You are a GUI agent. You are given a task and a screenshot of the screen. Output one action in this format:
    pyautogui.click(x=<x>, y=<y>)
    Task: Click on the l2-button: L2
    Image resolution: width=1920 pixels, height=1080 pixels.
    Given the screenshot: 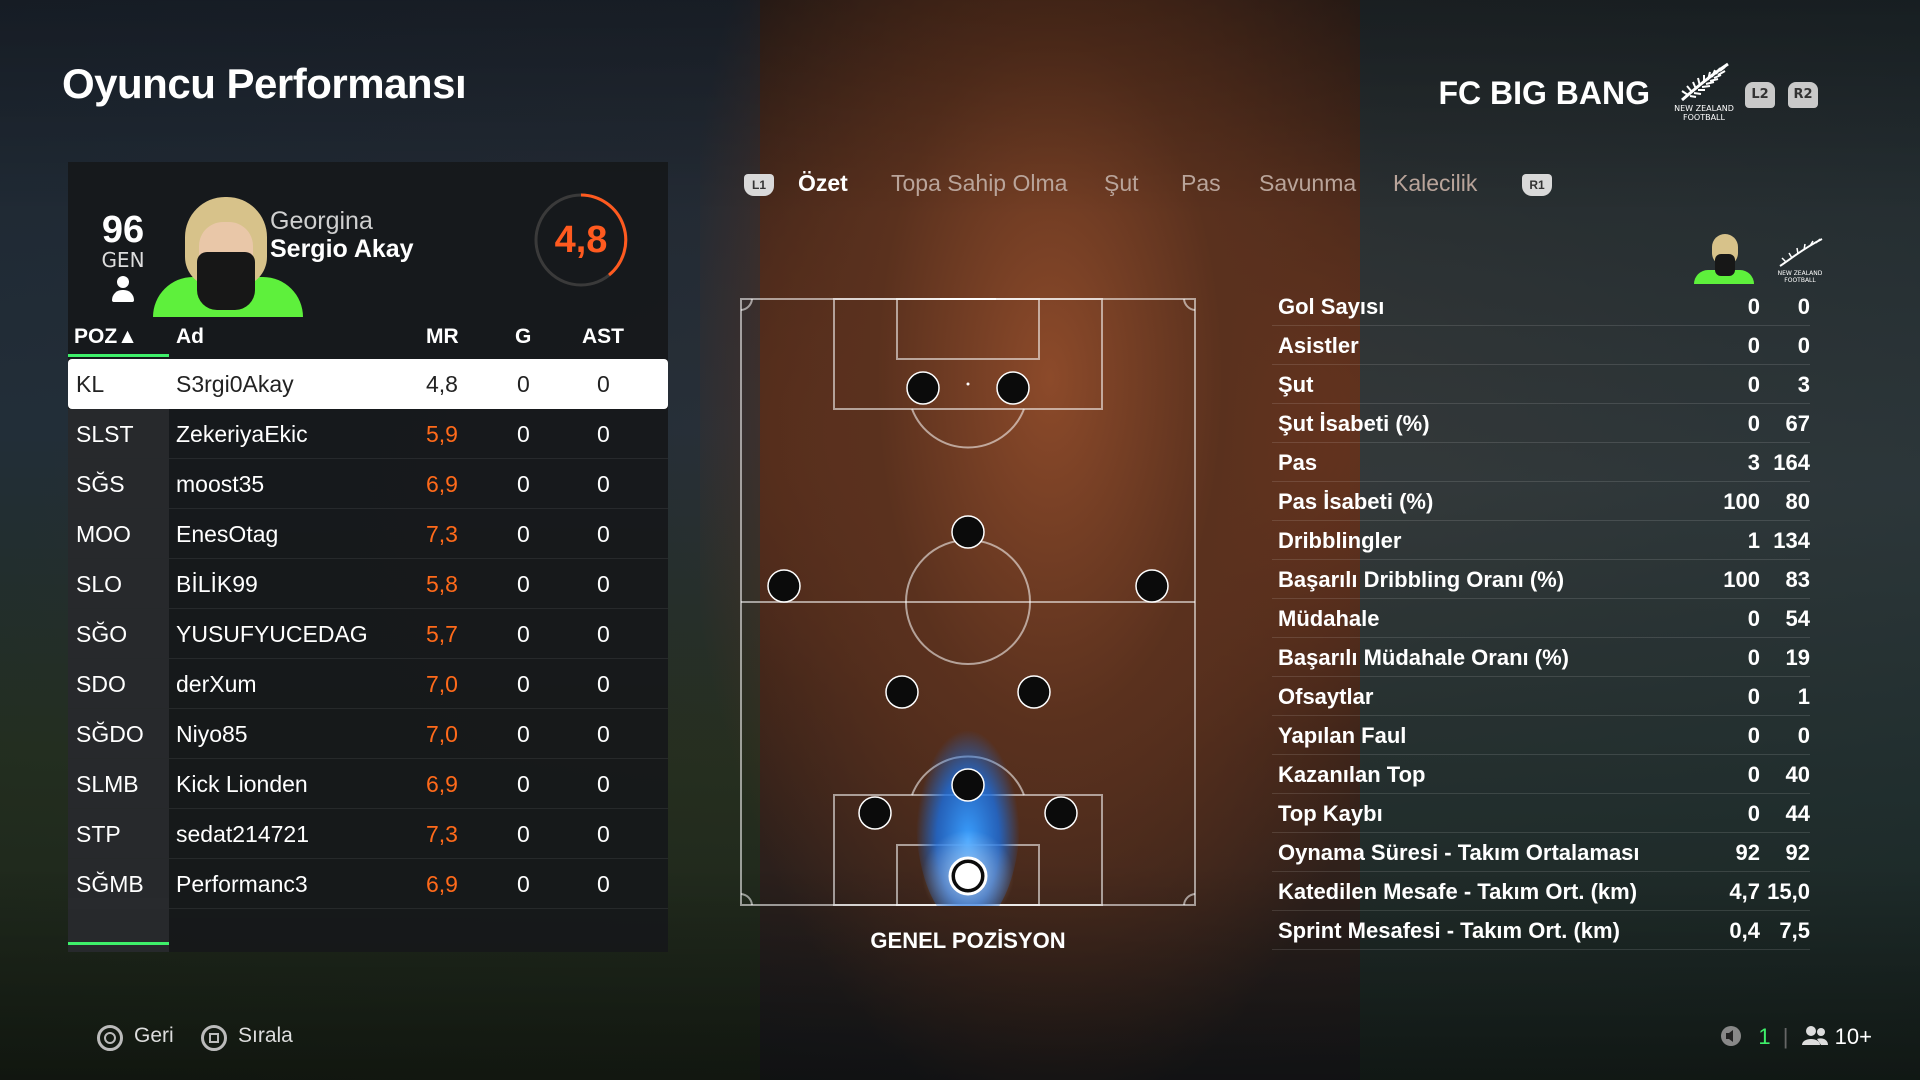 What is the action you would take?
    pyautogui.click(x=1760, y=95)
    